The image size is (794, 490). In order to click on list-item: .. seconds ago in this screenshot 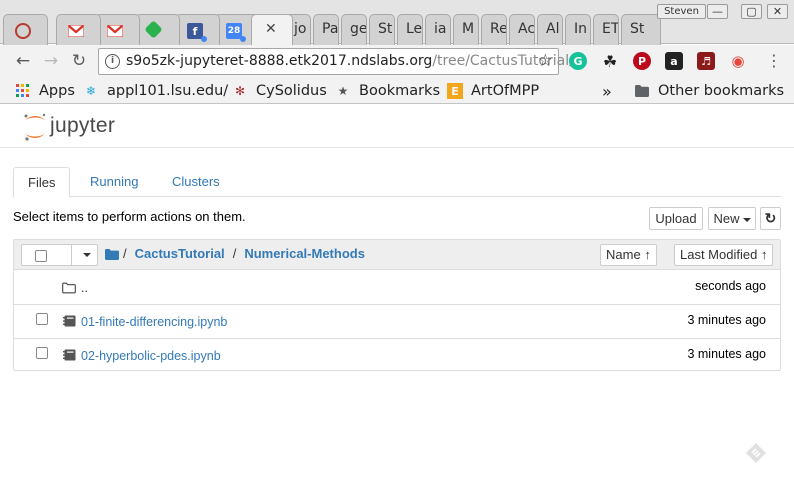, I will do `click(397, 288)`.